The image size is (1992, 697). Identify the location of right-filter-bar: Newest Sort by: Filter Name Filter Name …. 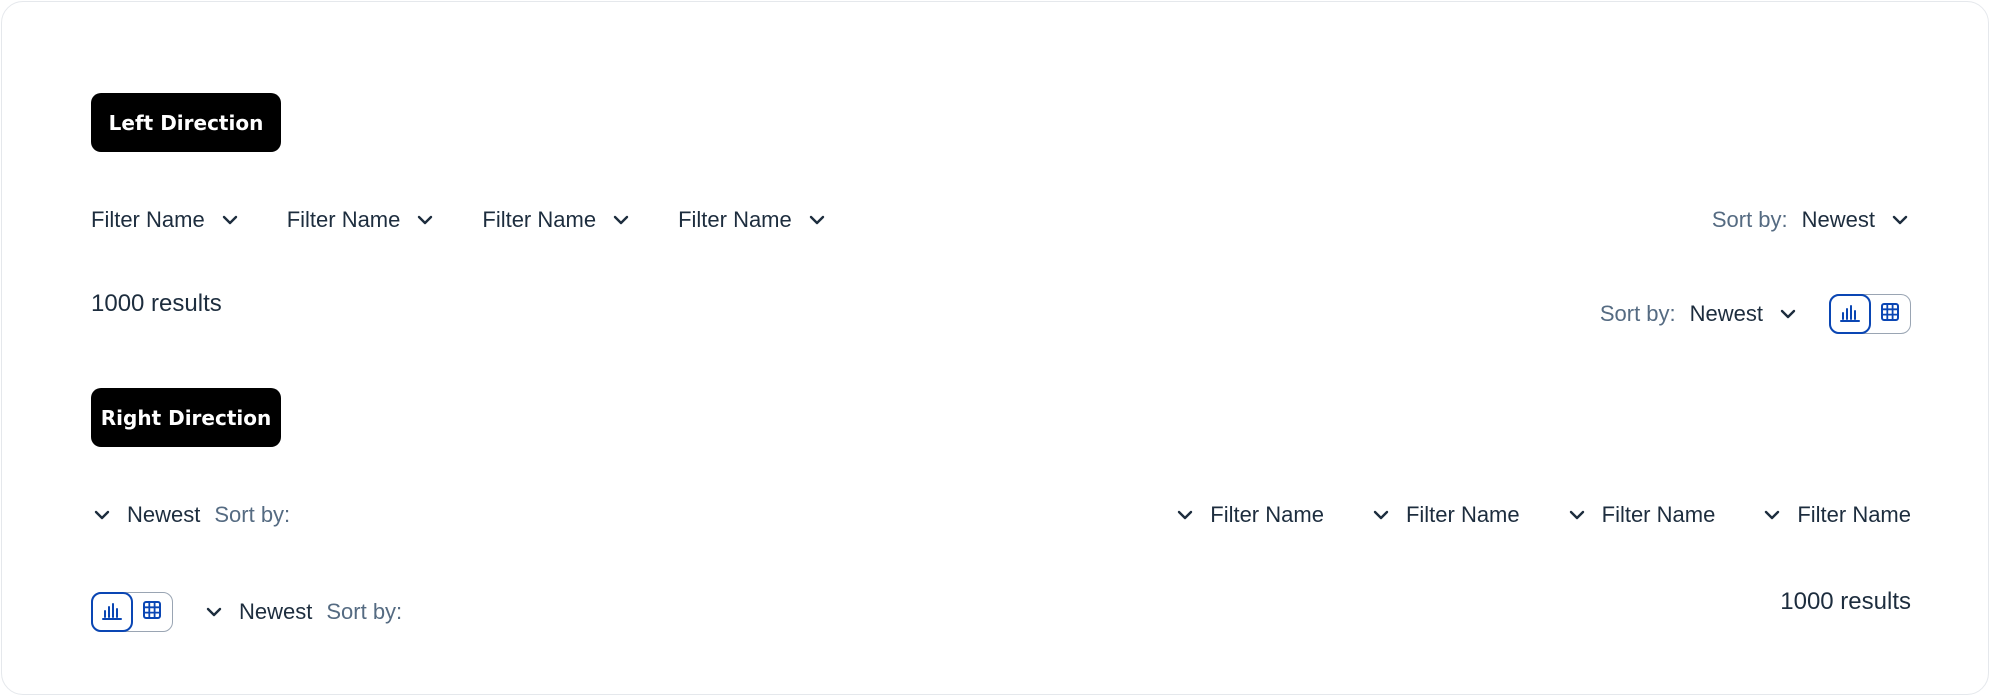
(1001, 515).